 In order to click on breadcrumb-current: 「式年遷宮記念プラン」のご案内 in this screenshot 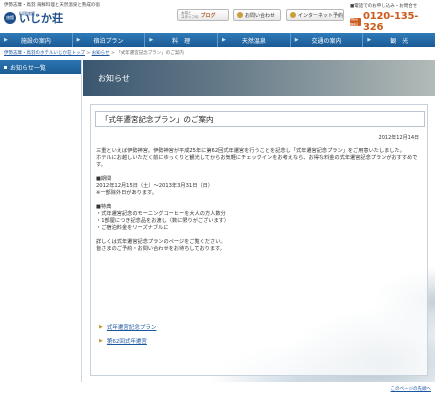, I will do `click(150, 53)`.